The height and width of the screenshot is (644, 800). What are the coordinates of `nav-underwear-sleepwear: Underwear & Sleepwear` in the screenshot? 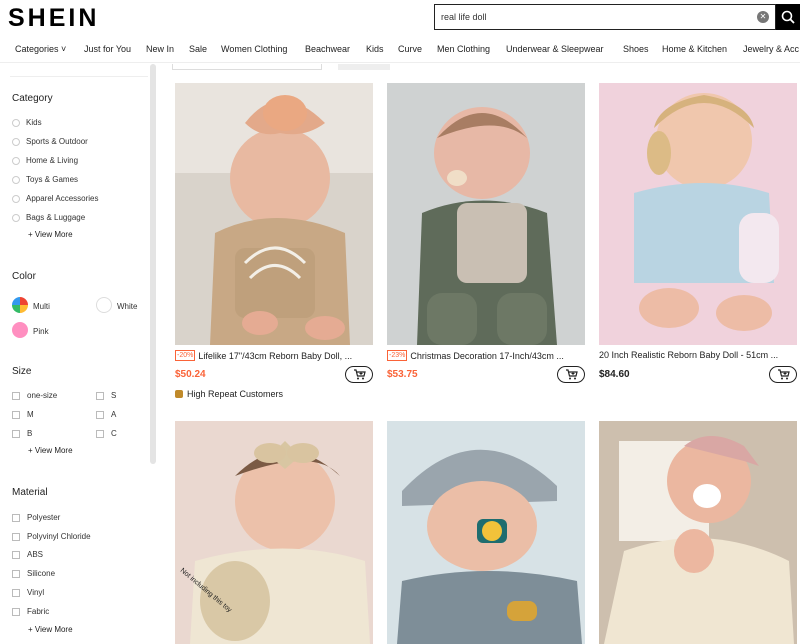 It's located at (555, 49).